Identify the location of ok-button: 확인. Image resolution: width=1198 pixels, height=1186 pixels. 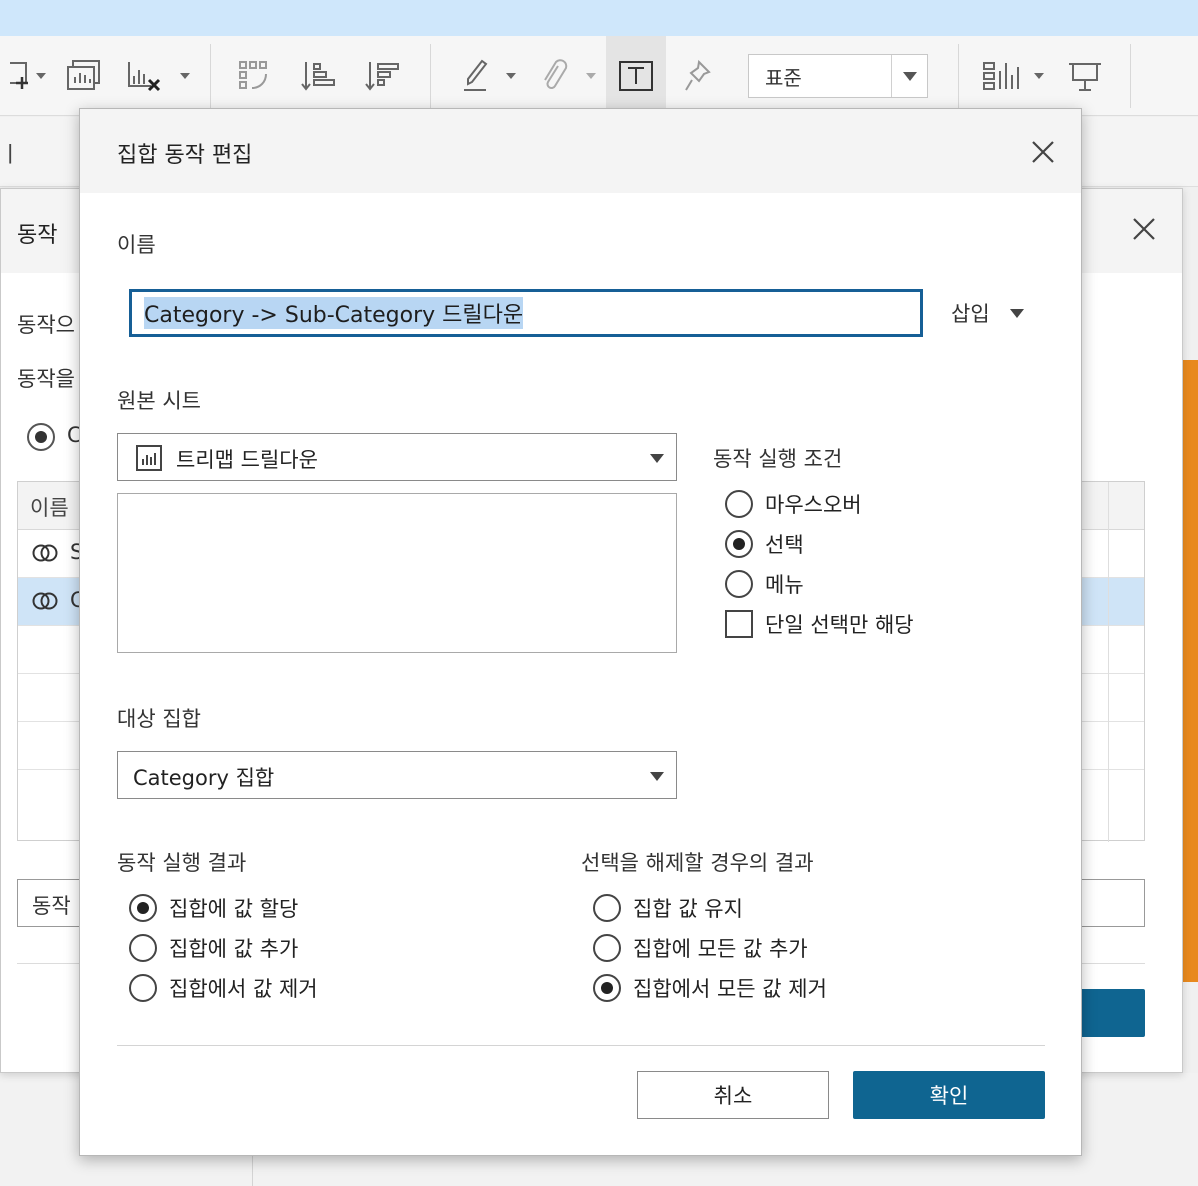
(949, 1095).